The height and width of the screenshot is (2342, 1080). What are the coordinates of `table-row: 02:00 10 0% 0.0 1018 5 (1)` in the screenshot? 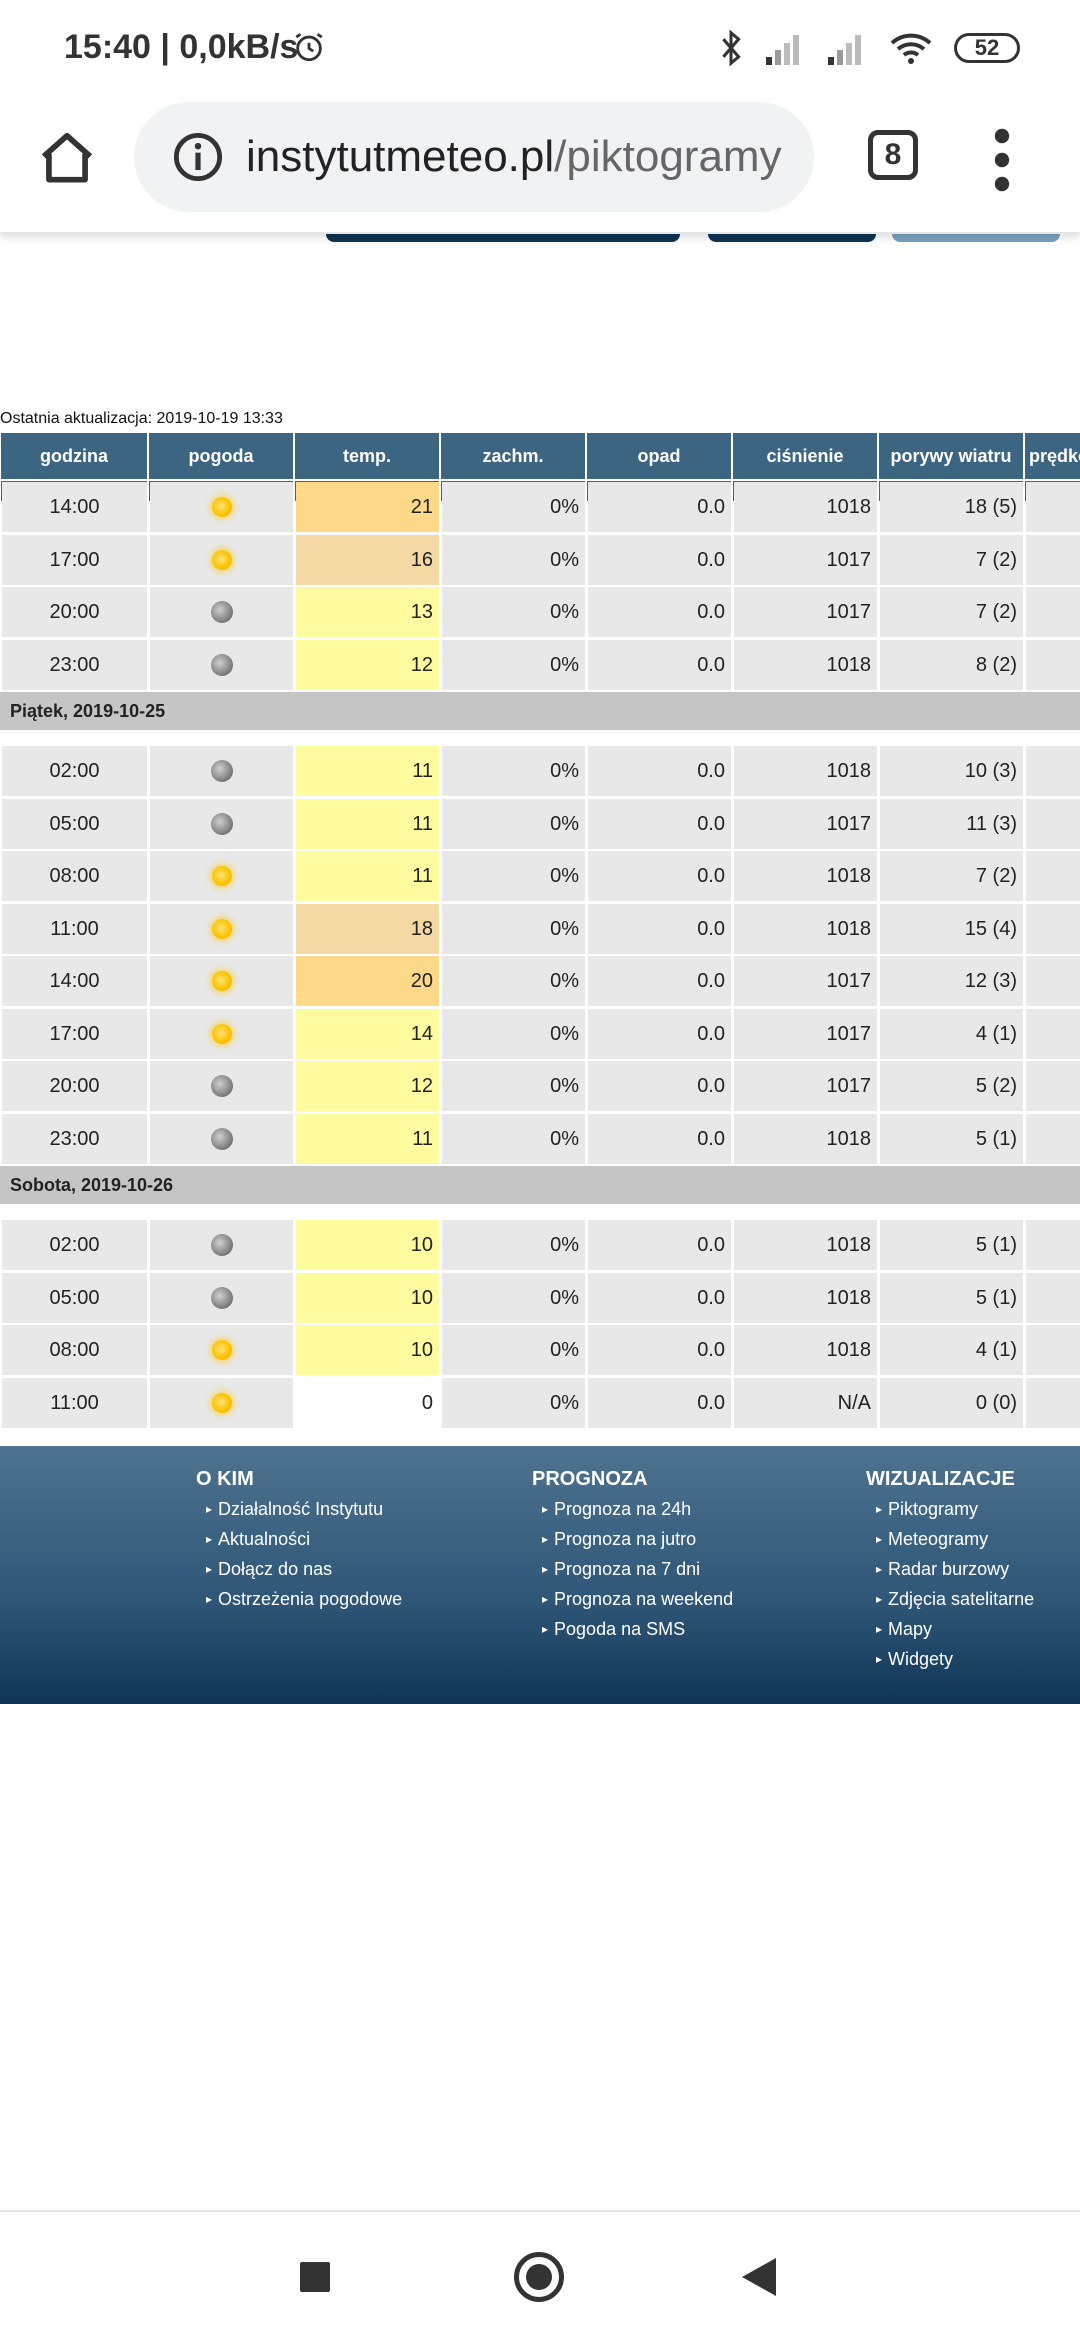 It's located at (540, 1246).